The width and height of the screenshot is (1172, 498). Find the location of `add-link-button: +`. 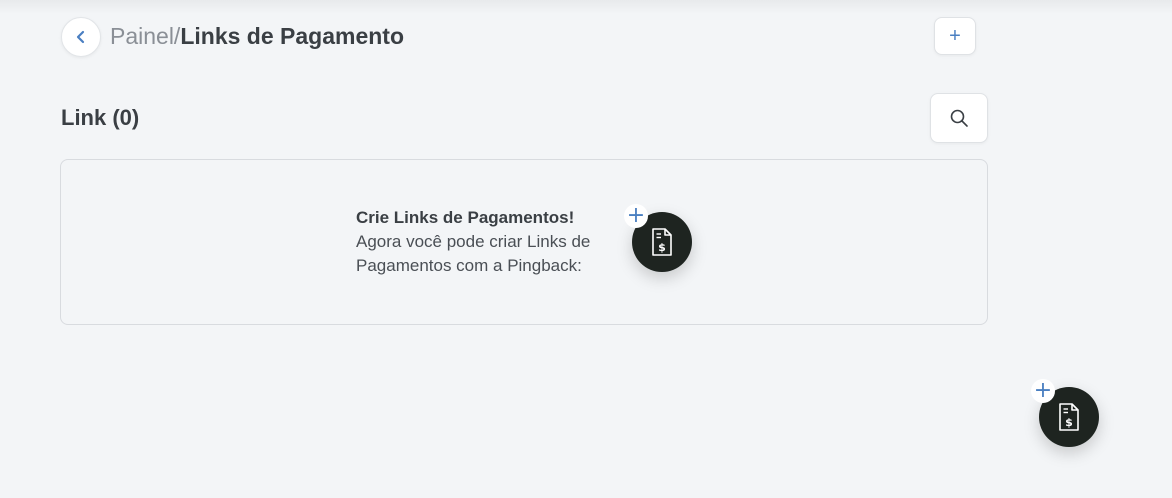

add-link-button: + is located at coordinates (955, 36).